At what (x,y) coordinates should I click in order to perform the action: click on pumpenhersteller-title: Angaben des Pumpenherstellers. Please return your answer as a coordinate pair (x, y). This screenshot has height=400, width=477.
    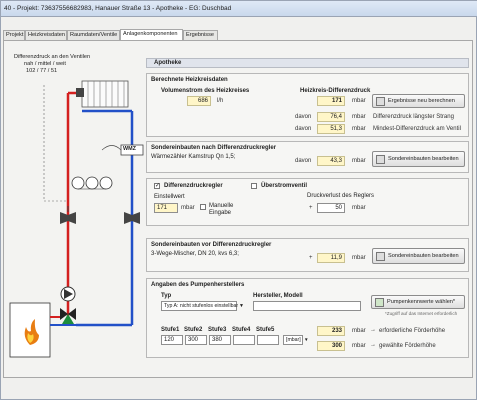
    Looking at the image, I should click on (198, 285).